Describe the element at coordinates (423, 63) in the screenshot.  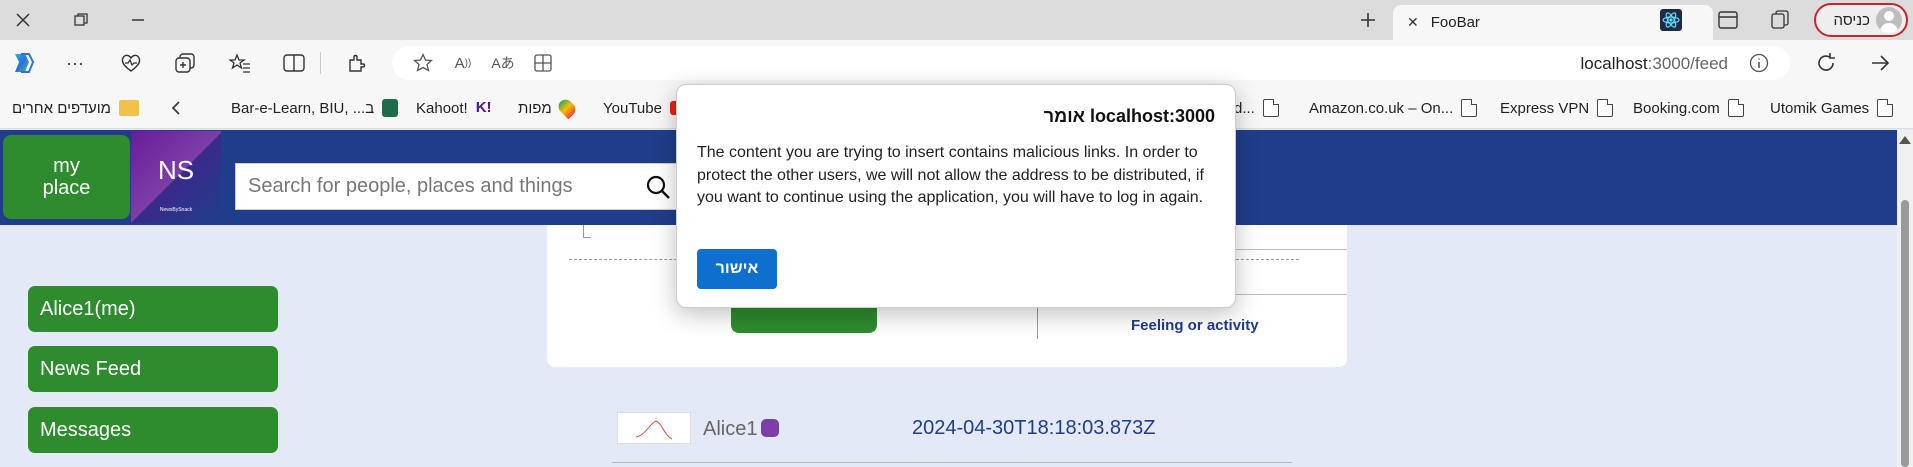
I see `favorite-star-icon` at that location.